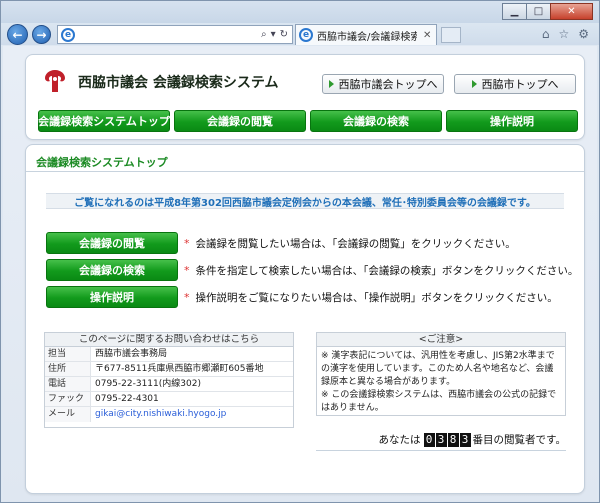  I want to click on search-button: 会議録の検索, so click(112, 270).